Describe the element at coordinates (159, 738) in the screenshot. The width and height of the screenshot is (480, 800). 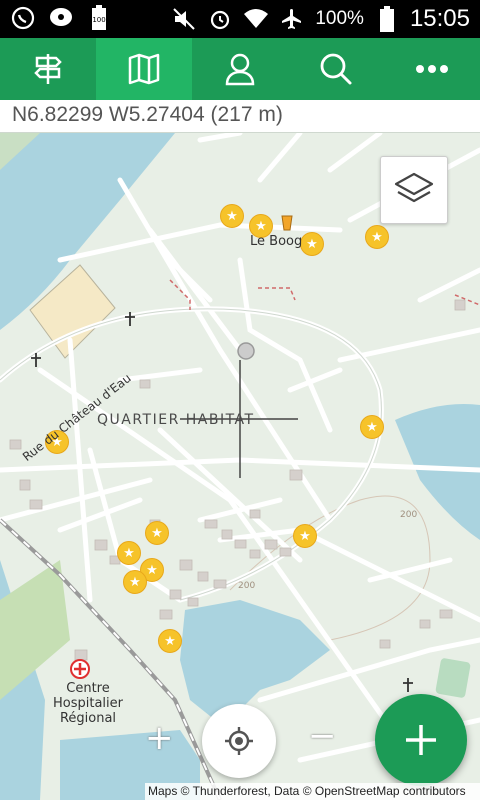
I see `zoom-in-button: +` at that location.